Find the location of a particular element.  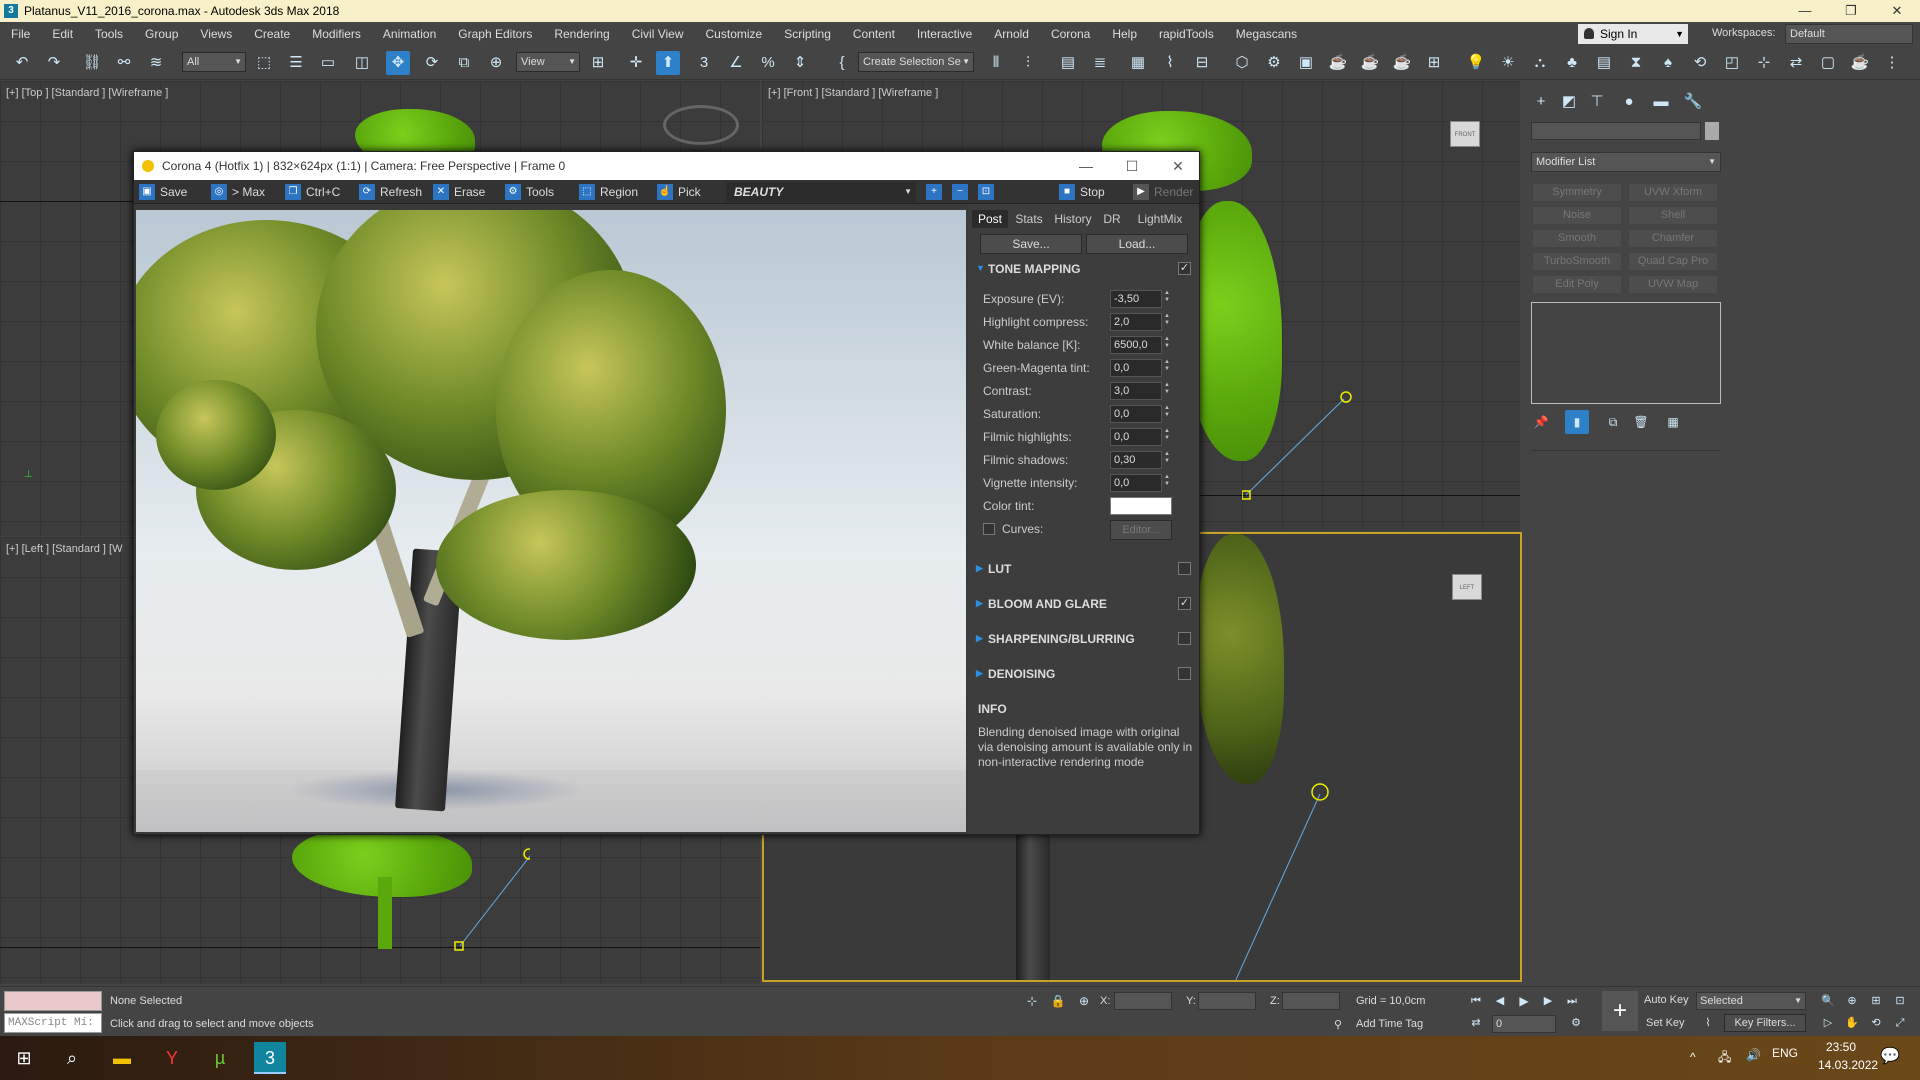

rectangular-selection-icon: ▭ is located at coordinates (328, 63).